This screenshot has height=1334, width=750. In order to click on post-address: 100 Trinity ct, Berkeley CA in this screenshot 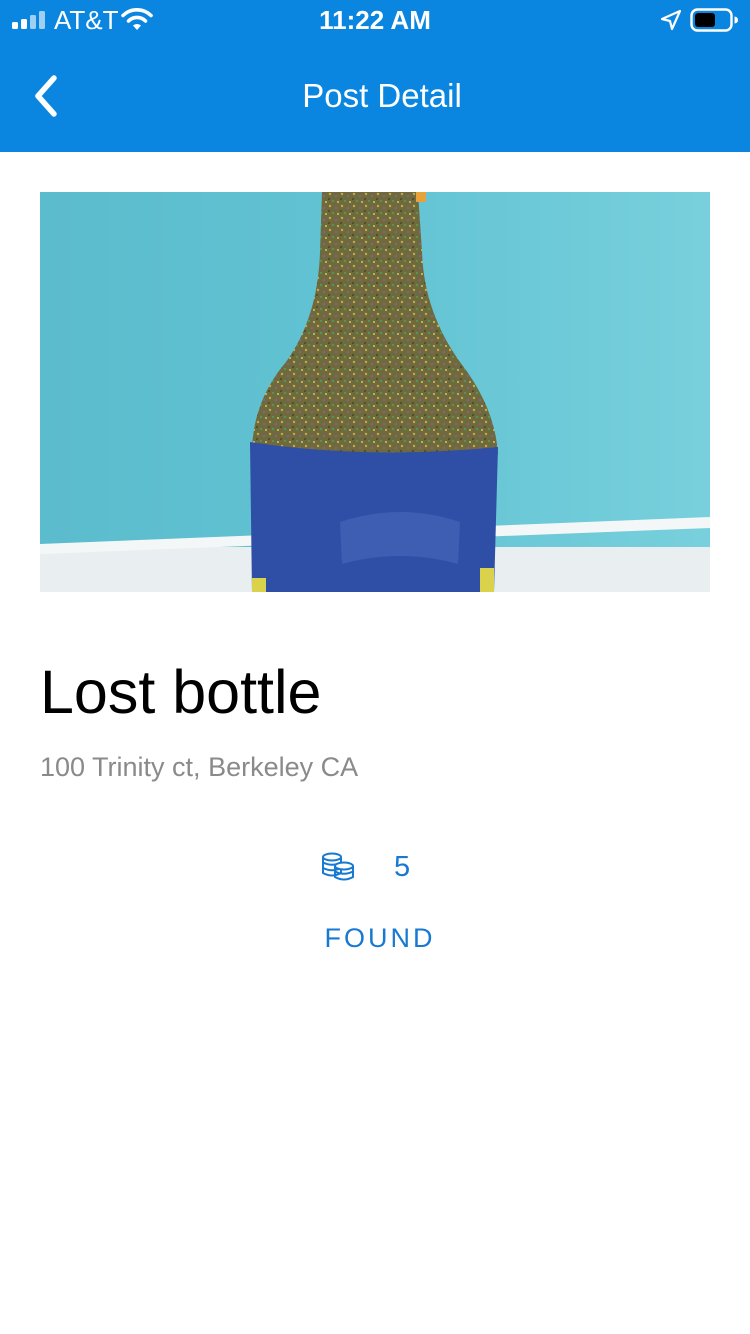, I will do `click(199, 767)`.